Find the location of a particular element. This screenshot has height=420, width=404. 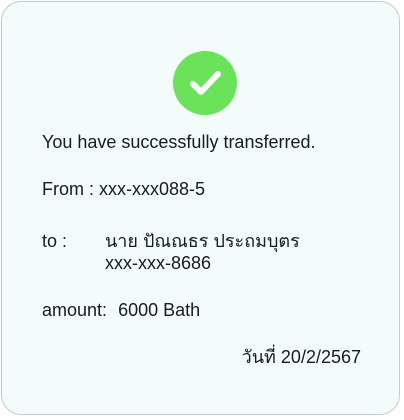

from-account: xxx-xxx088-5 is located at coordinates (152, 189).